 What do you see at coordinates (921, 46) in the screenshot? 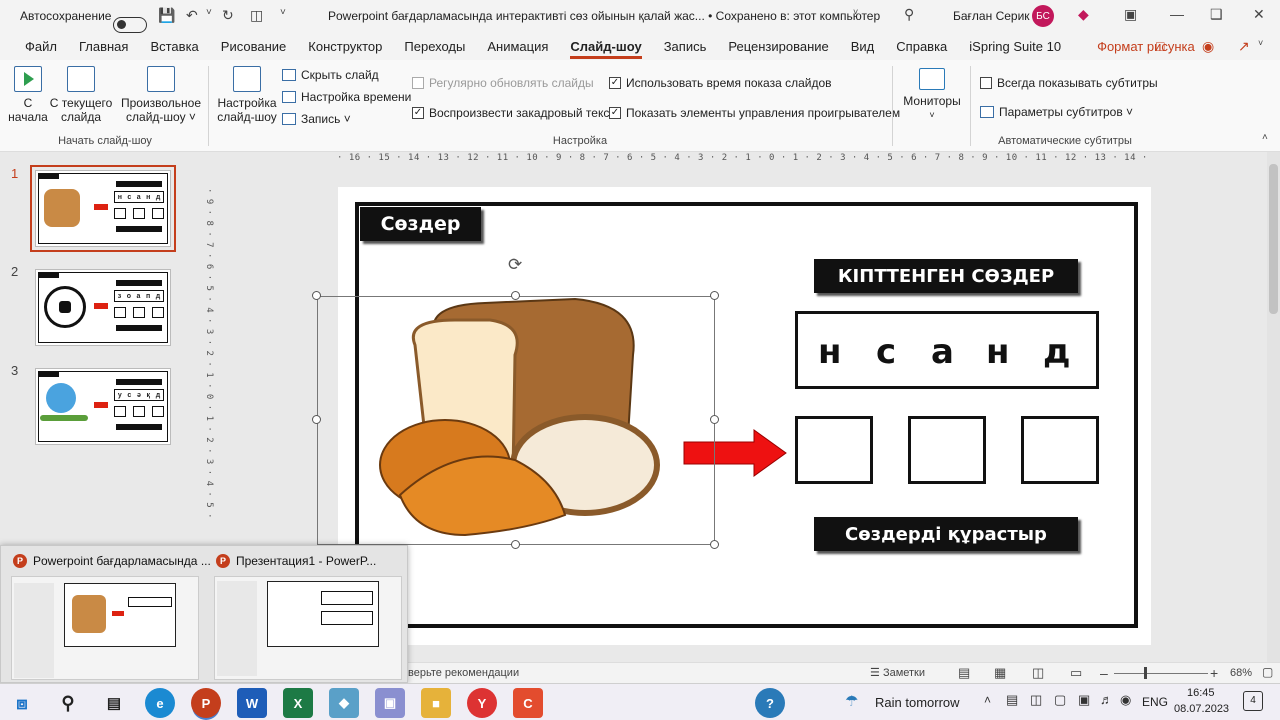
I see `tab-12: Справка` at bounding box center [921, 46].